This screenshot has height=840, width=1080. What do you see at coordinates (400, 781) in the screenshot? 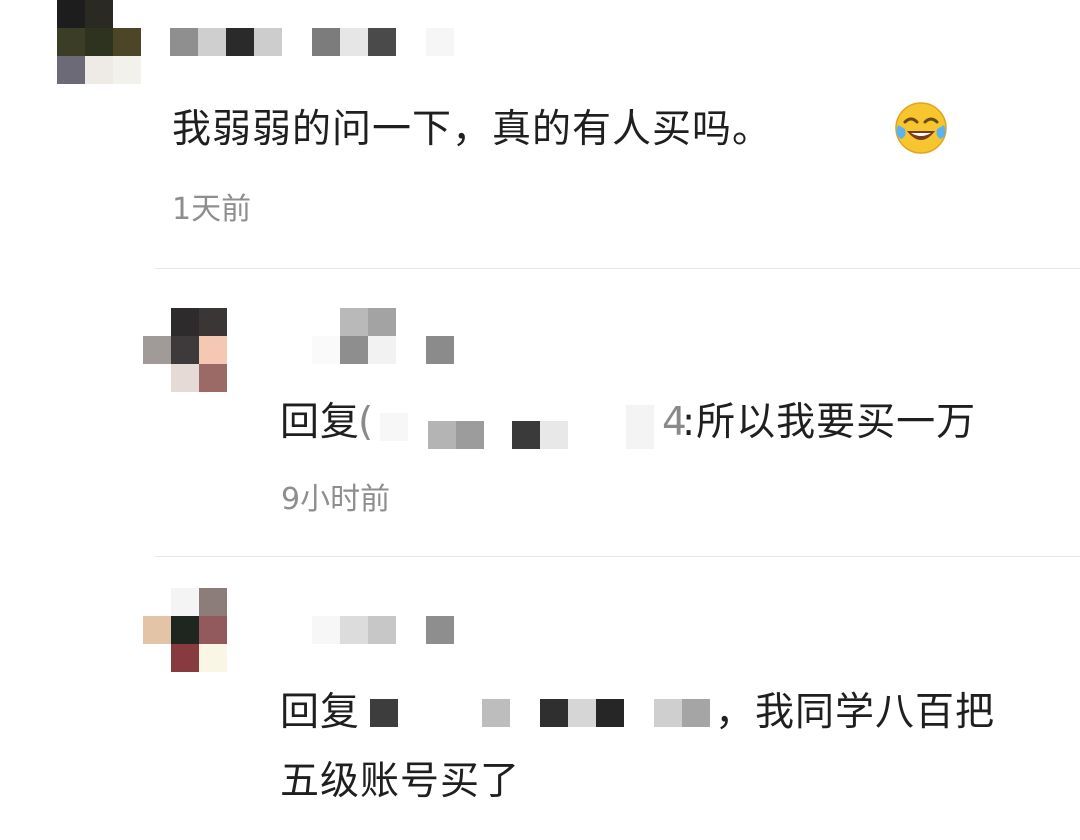
I see `reply-text-line2: 五级账号买了` at bounding box center [400, 781].